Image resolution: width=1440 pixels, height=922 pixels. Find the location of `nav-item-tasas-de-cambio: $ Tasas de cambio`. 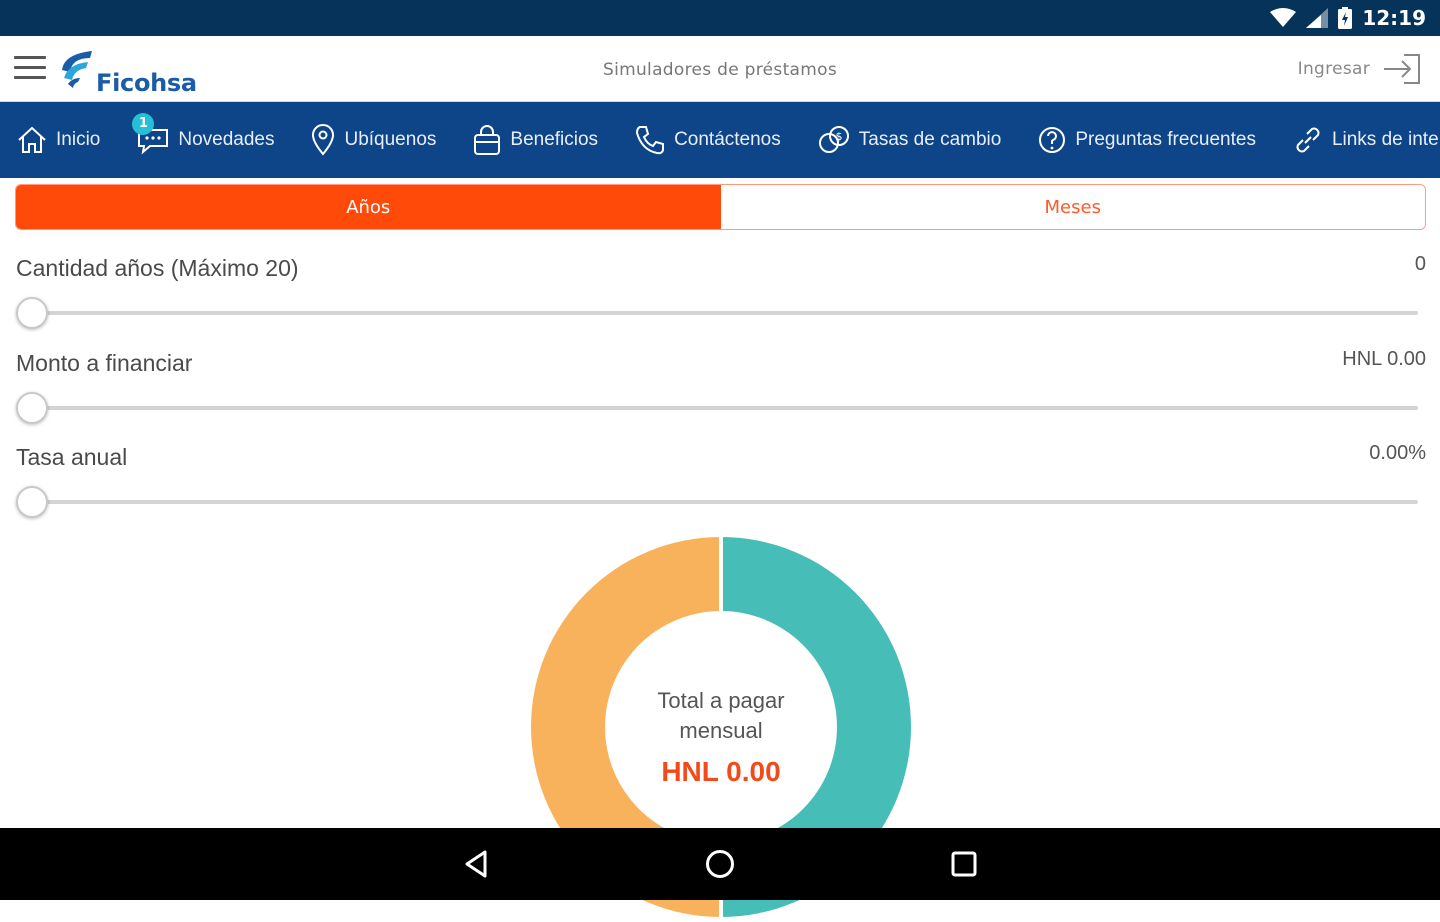

nav-item-tasas-de-cambio: $ Tasas de cambio is located at coordinates (909, 140).